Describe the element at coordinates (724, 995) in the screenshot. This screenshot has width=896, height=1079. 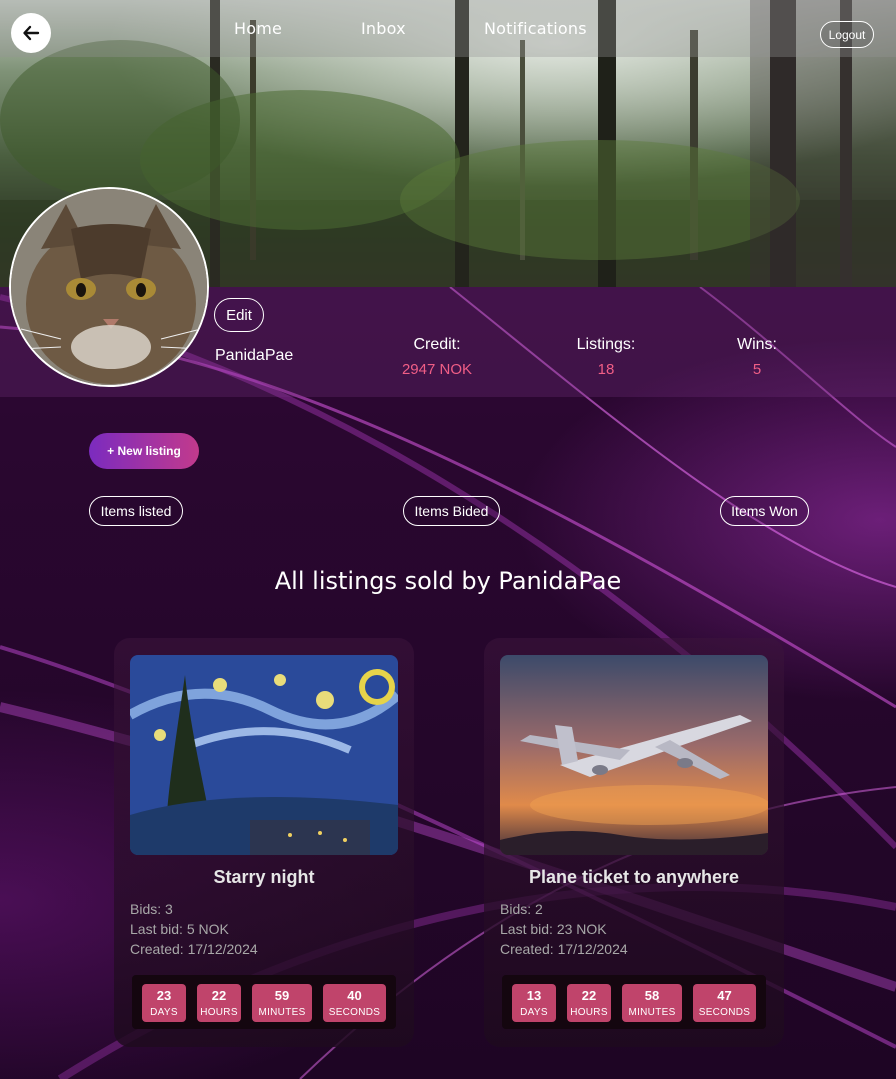
I see `countdown-value: 47` at that location.